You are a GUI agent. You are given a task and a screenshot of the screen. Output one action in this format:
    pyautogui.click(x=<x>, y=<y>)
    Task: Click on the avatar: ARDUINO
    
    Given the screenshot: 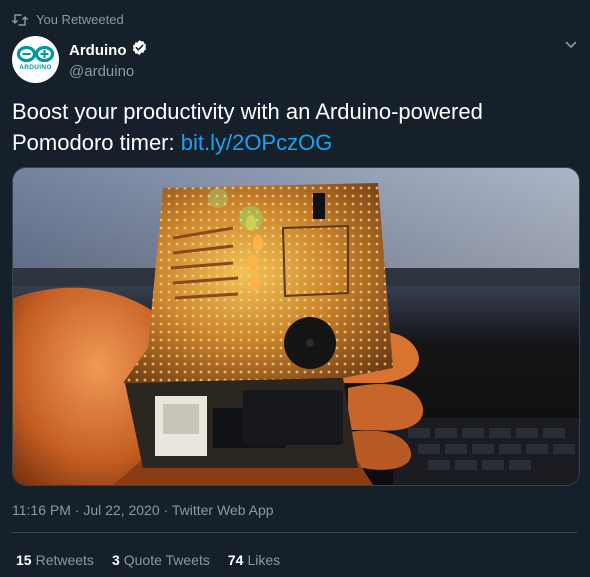 What is the action you would take?
    pyautogui.click(x=35, y=59)
    